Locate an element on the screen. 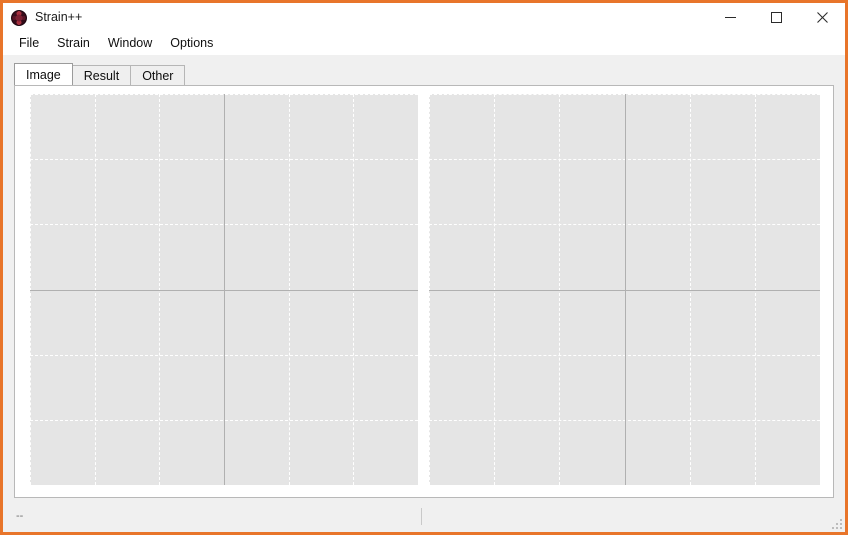  menu-item-options: Options is located at coordinates (191, 44).